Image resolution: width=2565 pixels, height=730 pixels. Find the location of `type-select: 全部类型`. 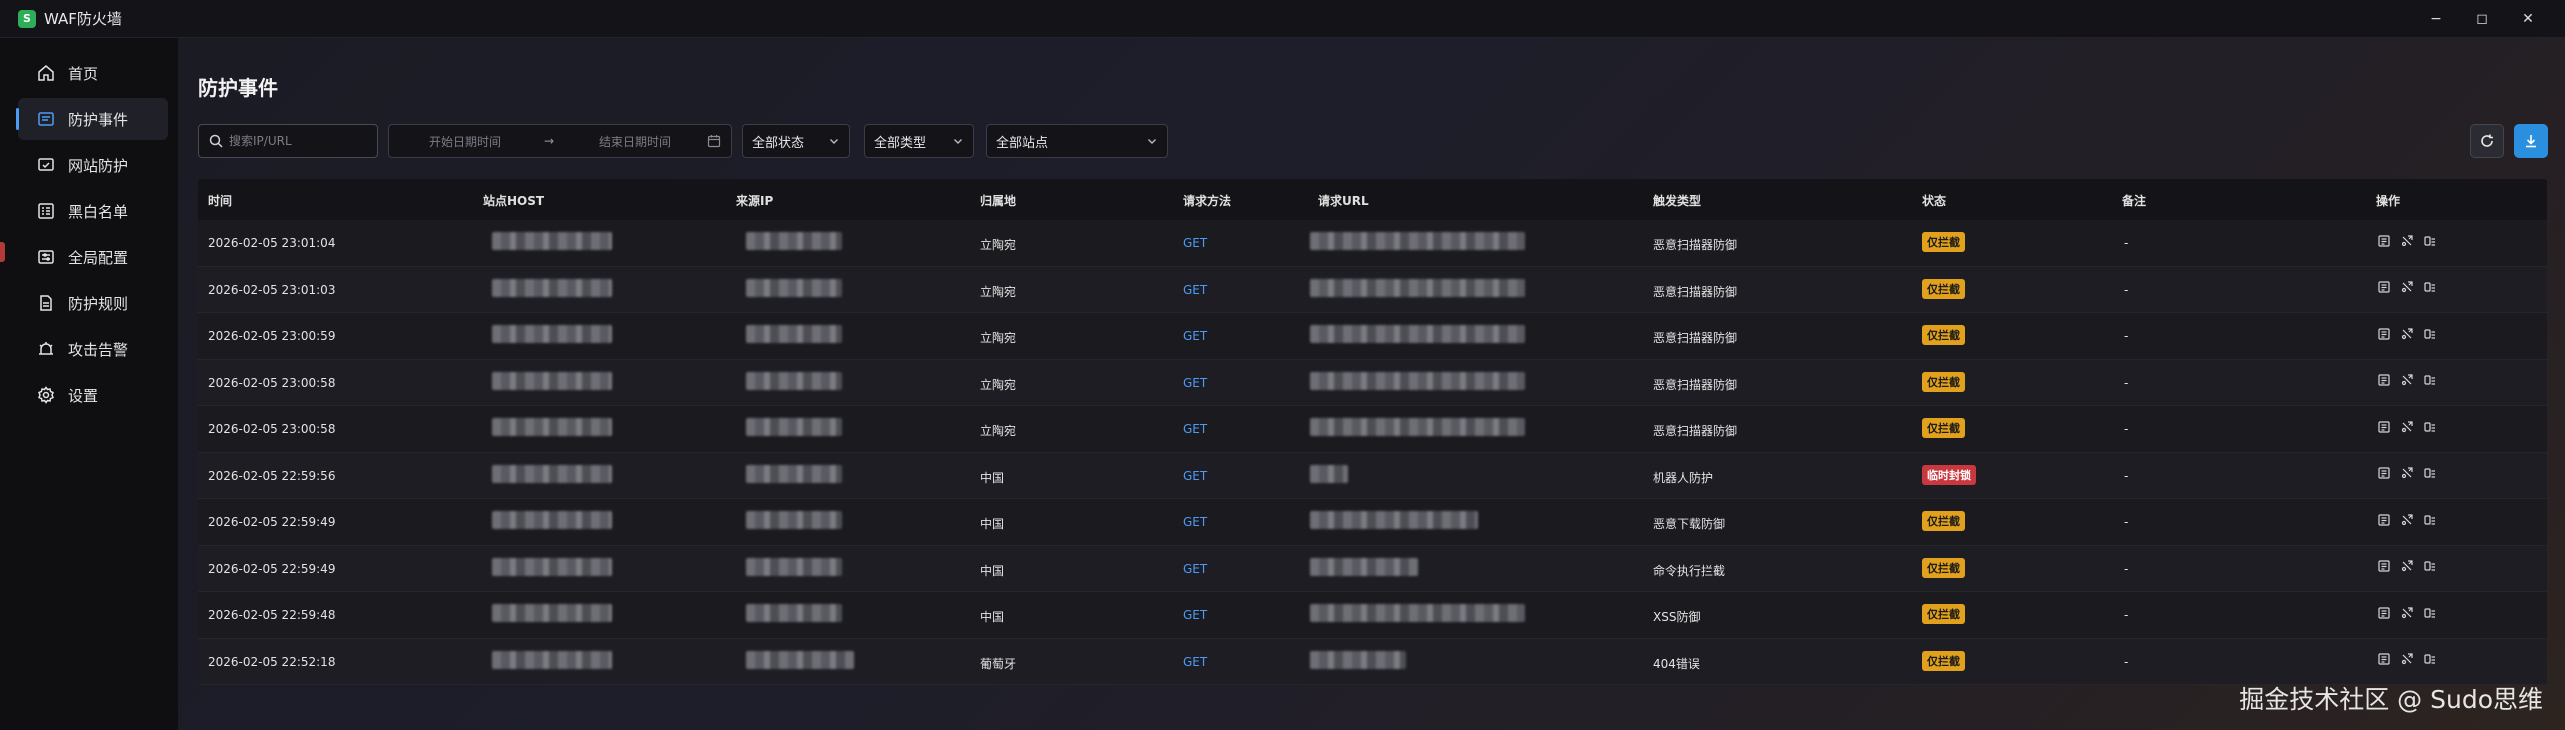

type-select: 全部类型 is located at coordinates (919, 141).